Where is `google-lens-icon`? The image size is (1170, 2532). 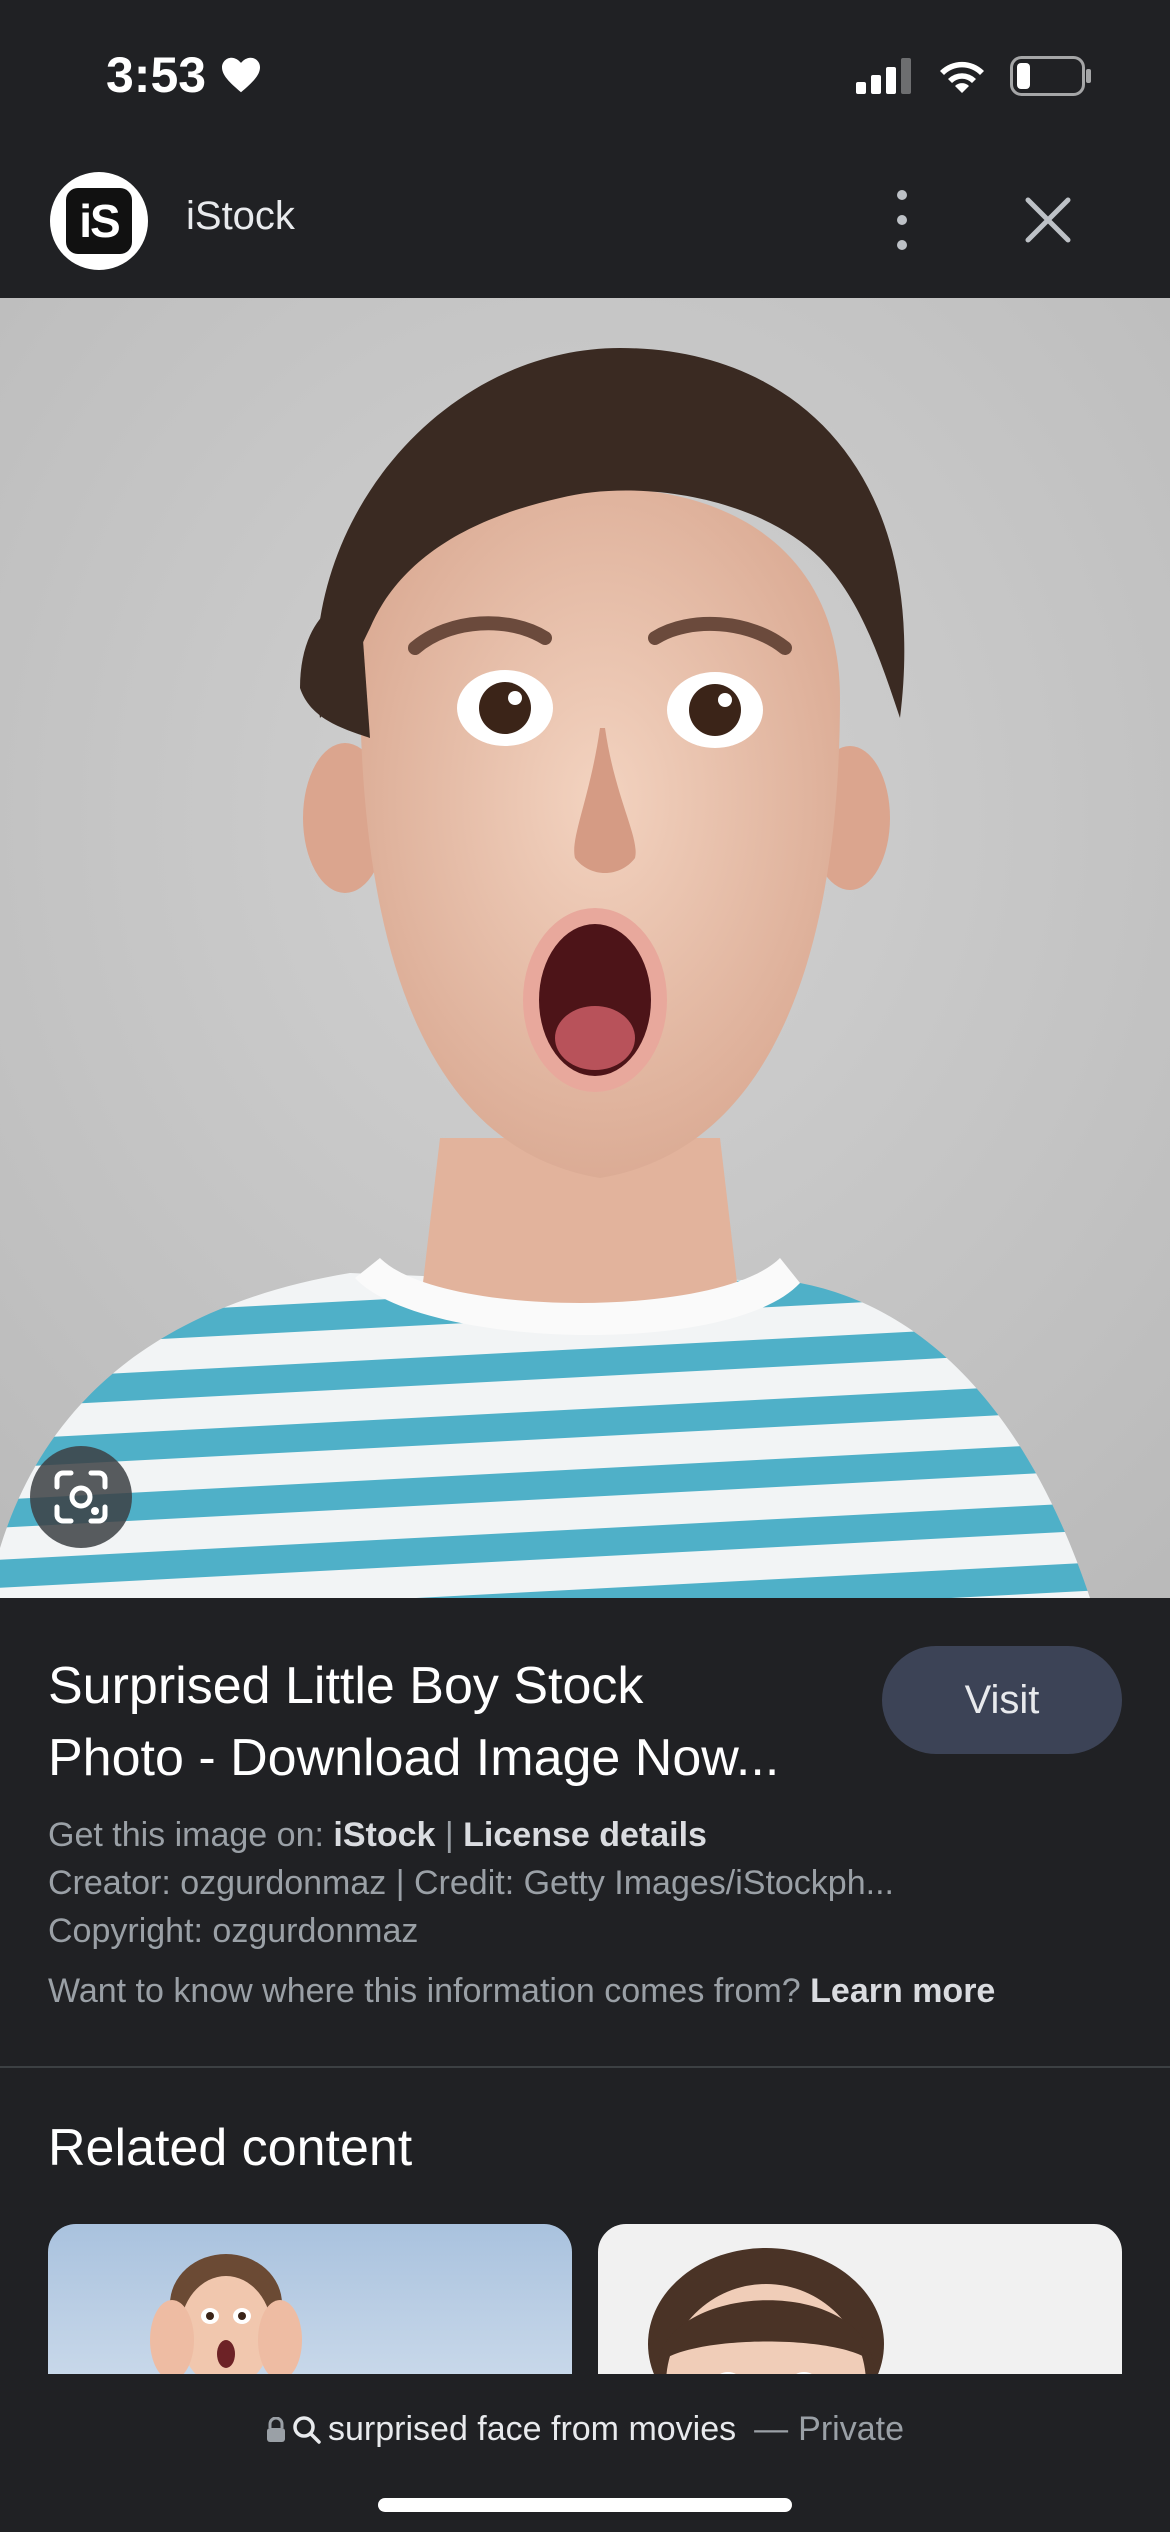
google-lens-icon is located at coordinates (81, 1497).